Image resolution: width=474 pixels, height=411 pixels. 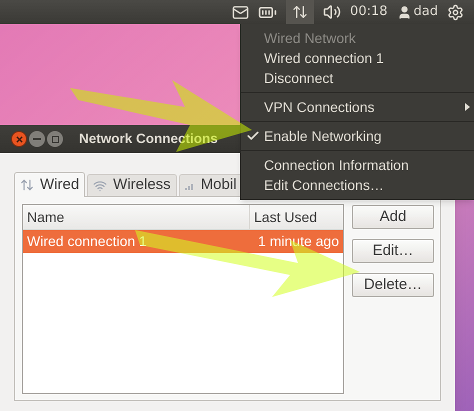 I want to click on submenu-arrow-icon, so click(x=467, y=107).